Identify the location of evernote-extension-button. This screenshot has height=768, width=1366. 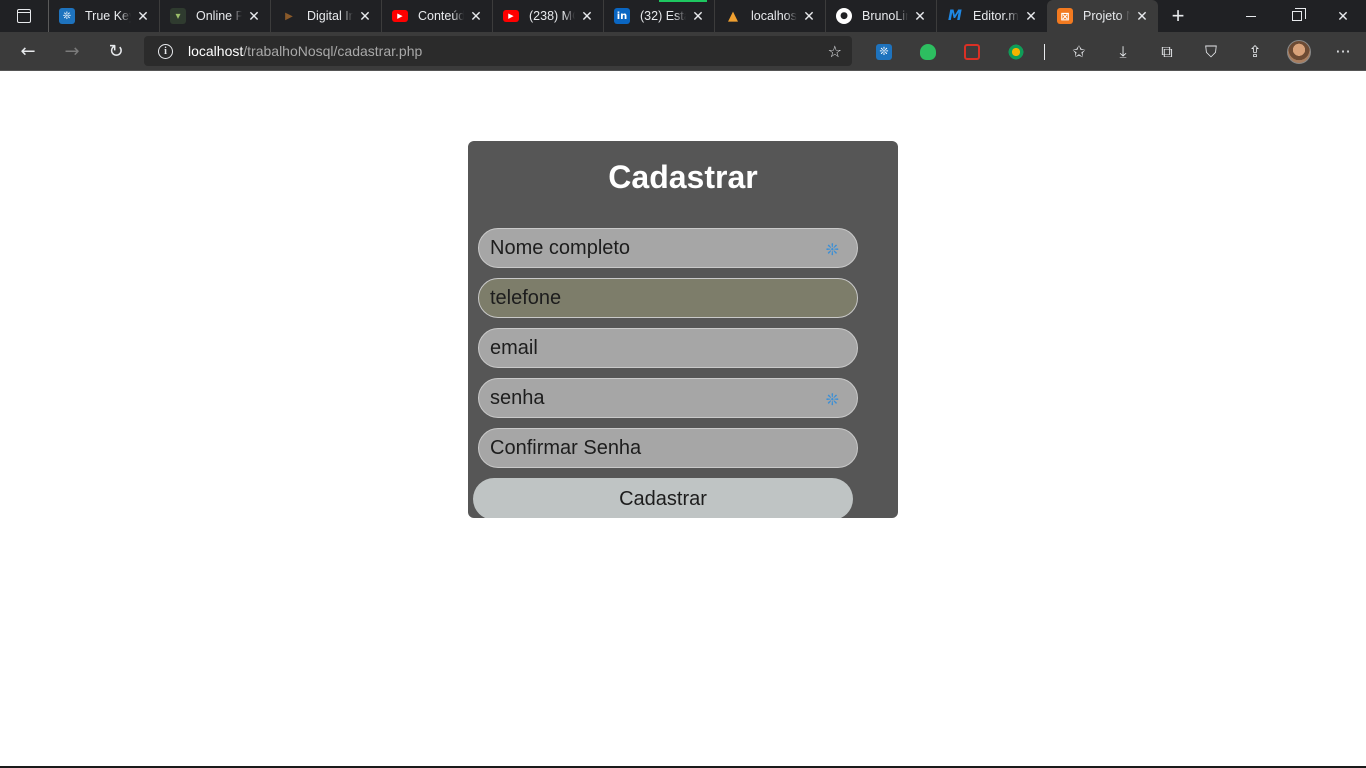
(928, 51).